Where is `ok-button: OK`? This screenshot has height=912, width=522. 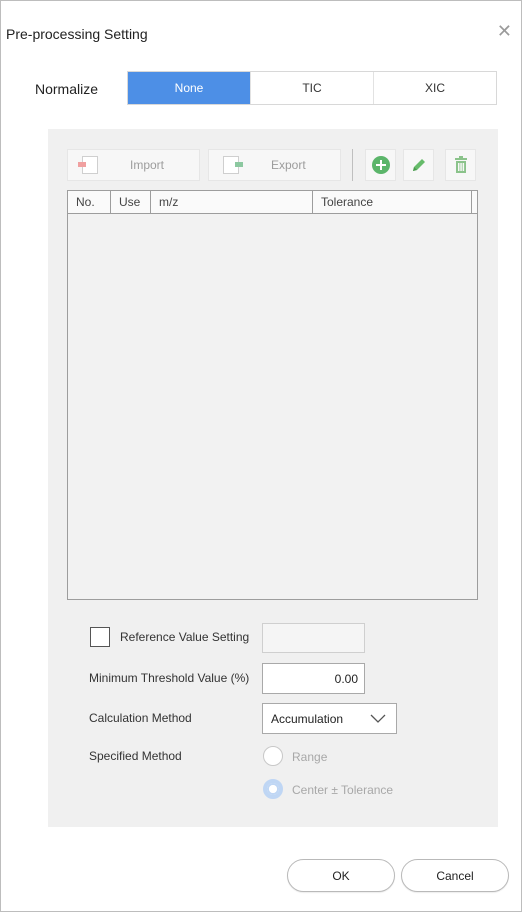 ok-button: OK is located at coordinates (341, 875).